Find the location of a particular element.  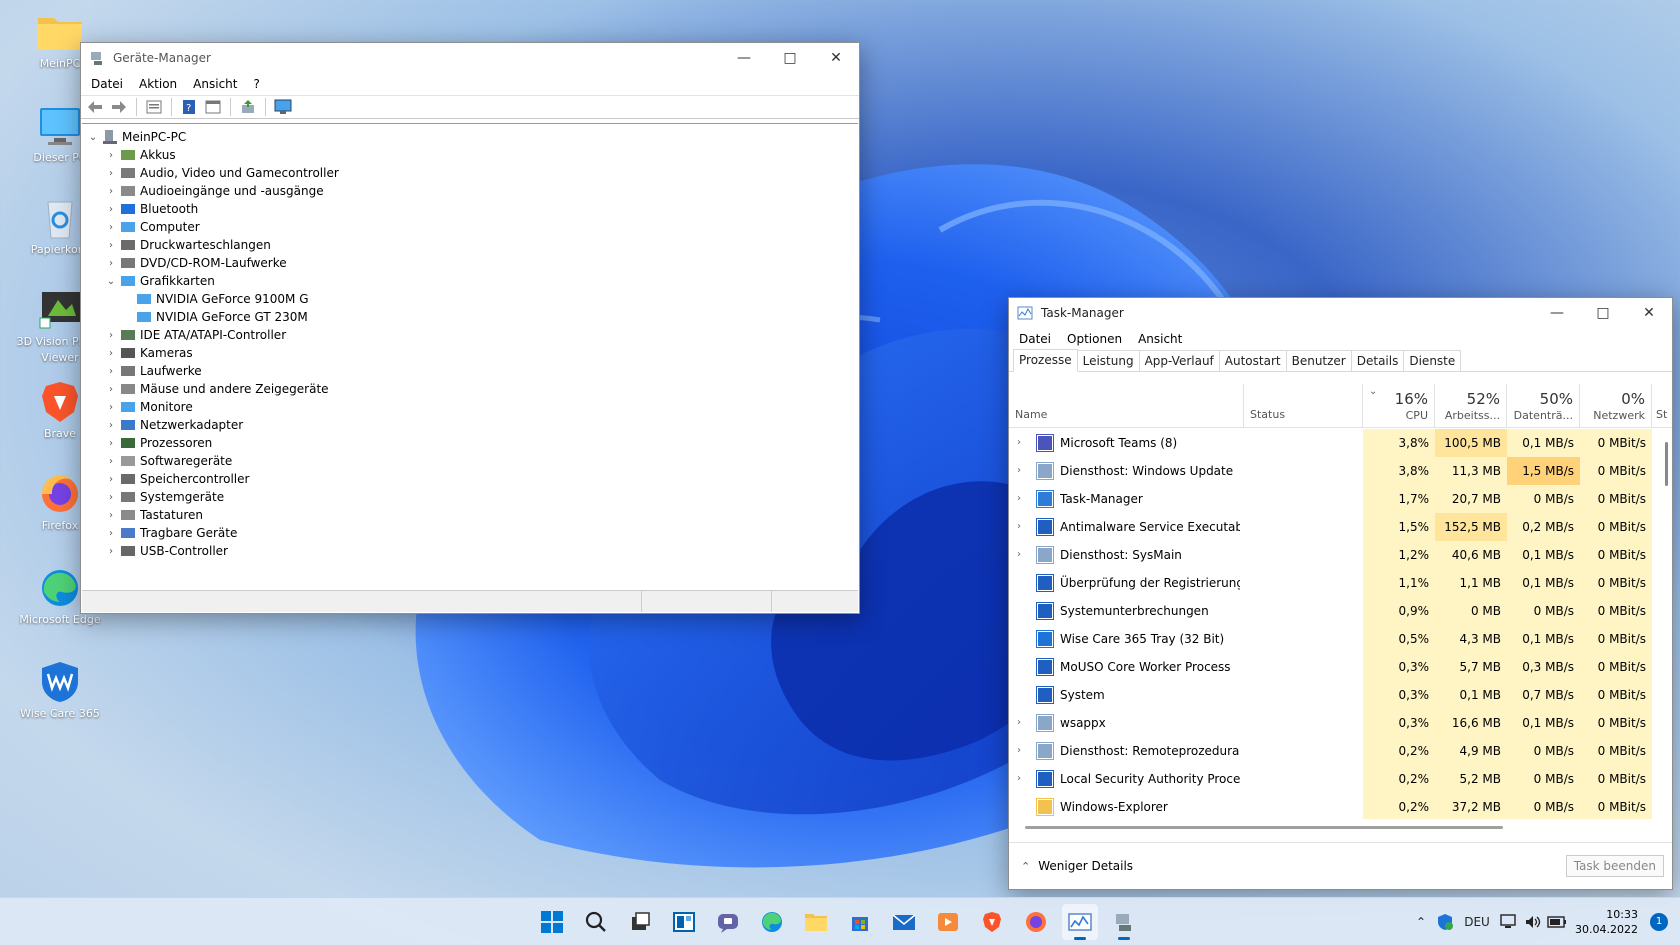

tree-category-item: › Laufwerke is located at coordinates (470, 371).